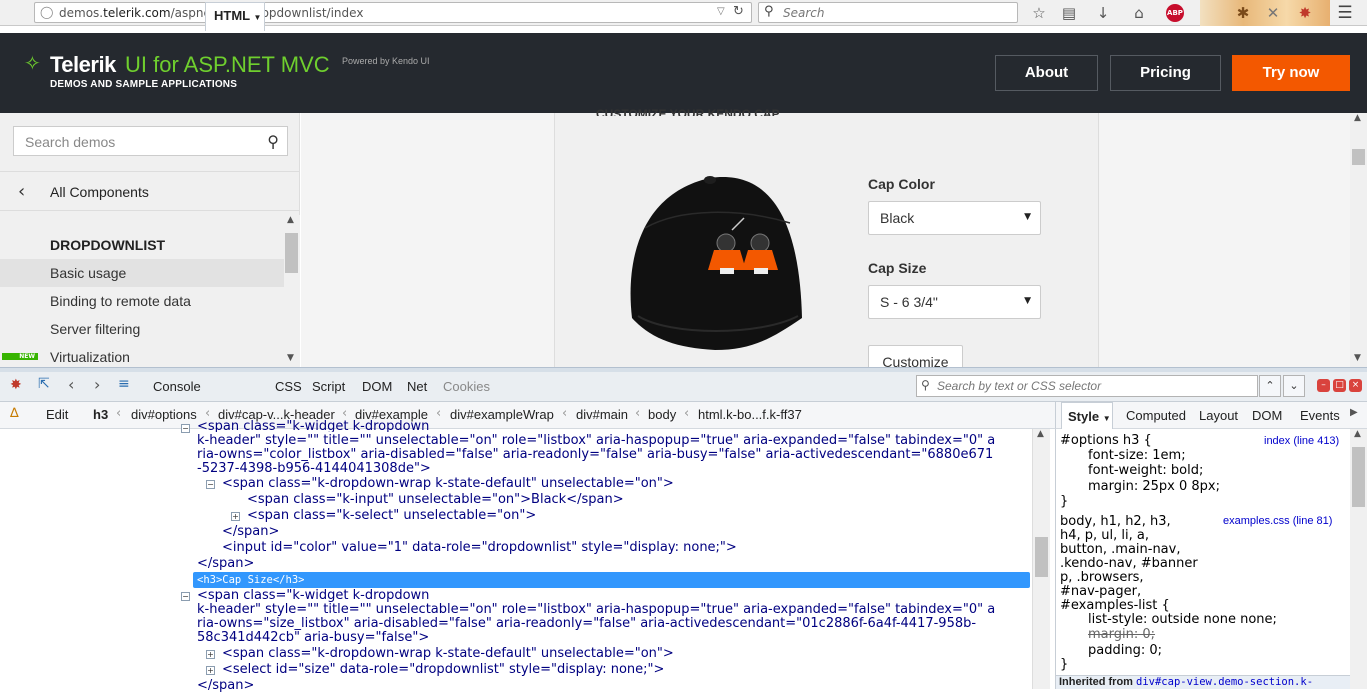 Image resolution: width=1367 pixels, height=693 pixels. Describe the element at coordinates (142, 329) in the screenshot. I see `sidebar-item-server-filtering: Server filtering` at that location.